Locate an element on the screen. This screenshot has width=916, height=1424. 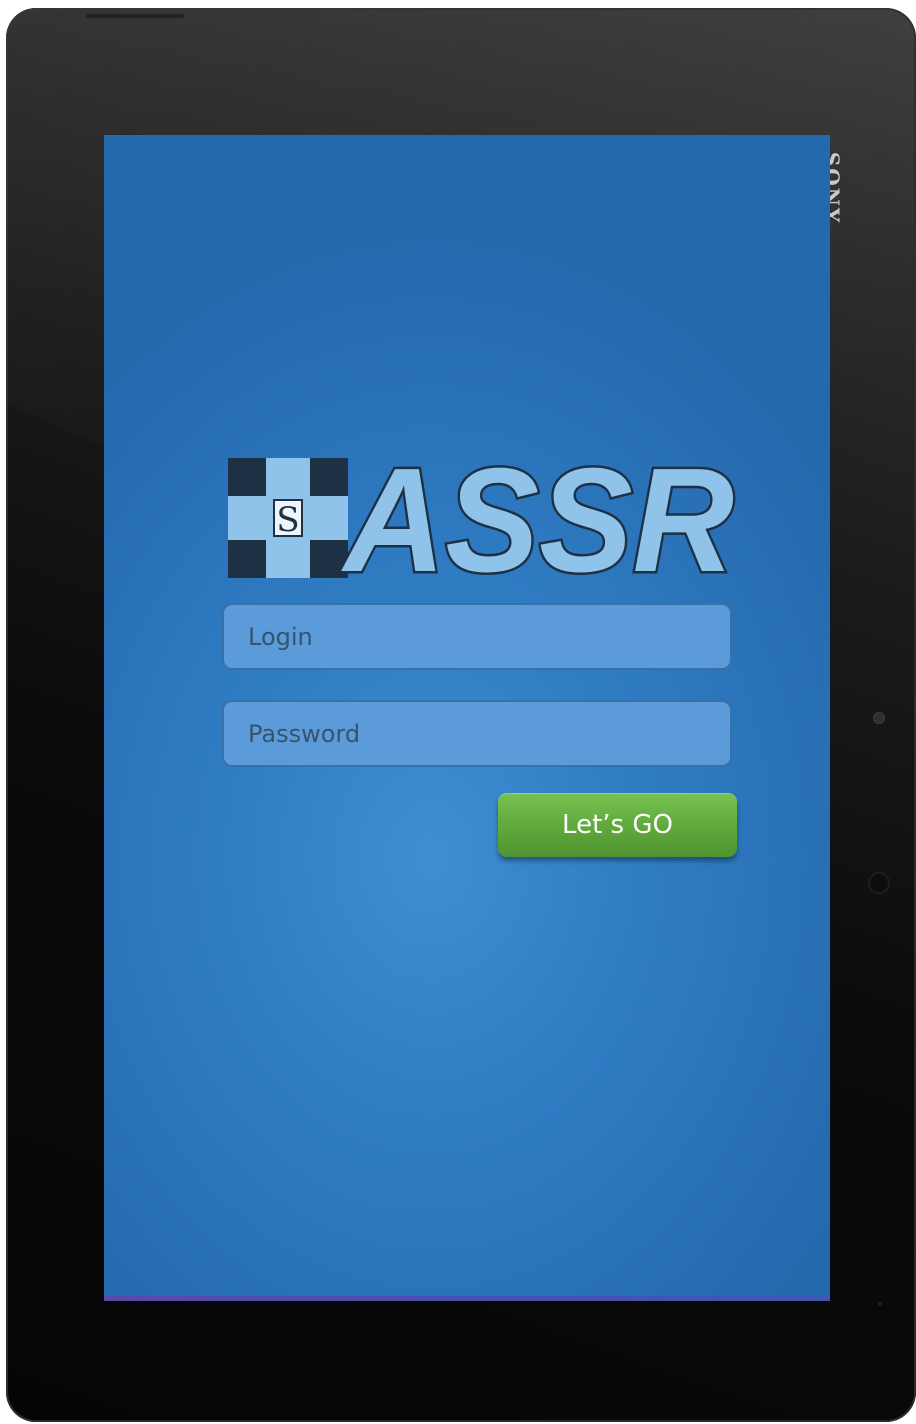
light-sensor-icon is located at coordinates (879, 718).